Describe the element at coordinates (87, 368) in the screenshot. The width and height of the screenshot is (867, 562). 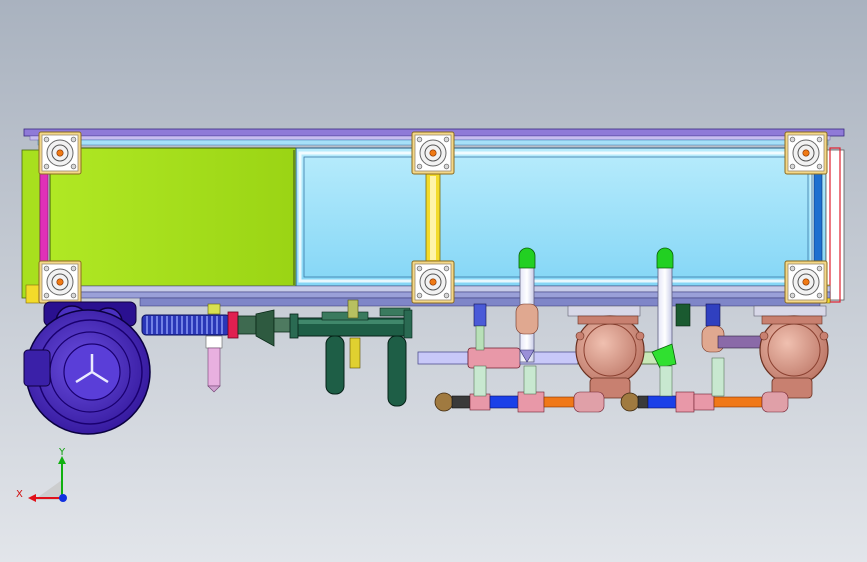
I see `blower-icon` at that location.